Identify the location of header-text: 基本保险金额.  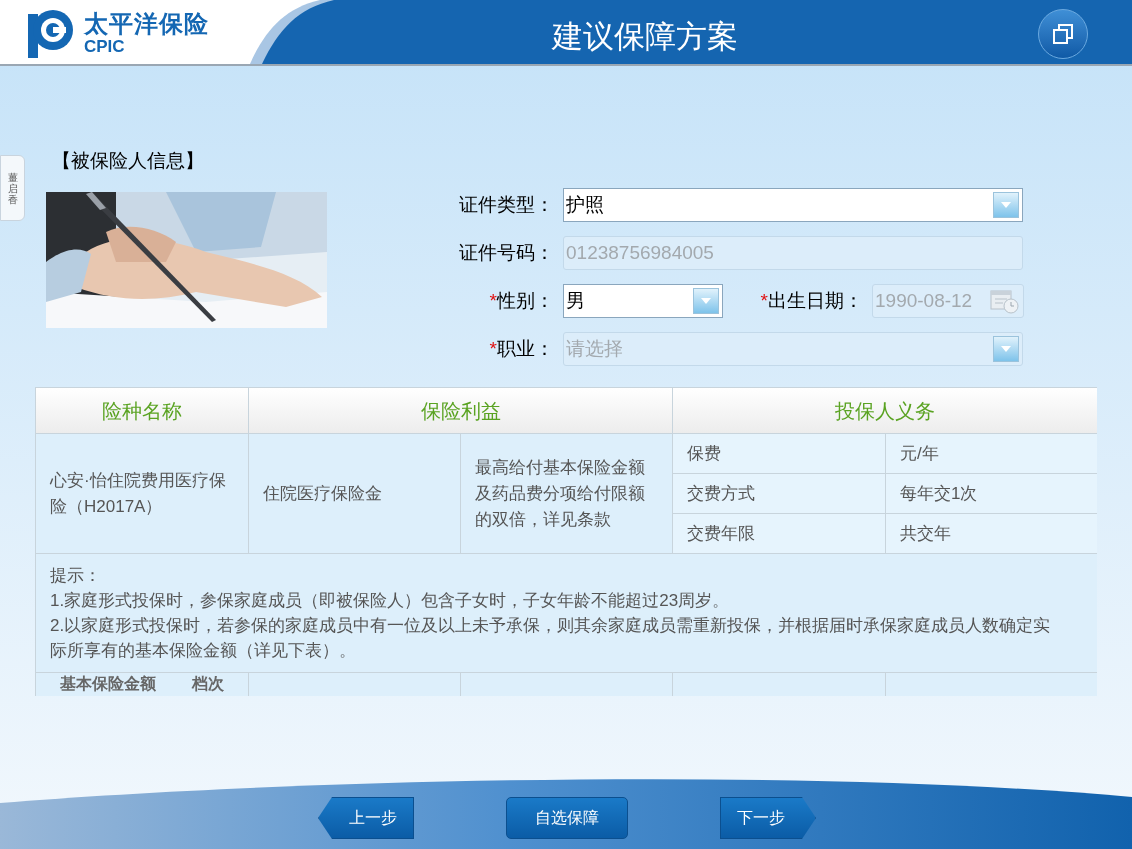
(108, 684).